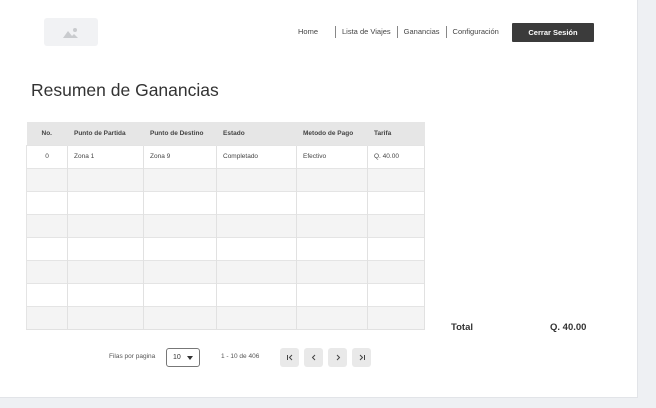 The height and width of the screenshot is (408, 656). I want to click on last-page-icon, so click(362, 357).